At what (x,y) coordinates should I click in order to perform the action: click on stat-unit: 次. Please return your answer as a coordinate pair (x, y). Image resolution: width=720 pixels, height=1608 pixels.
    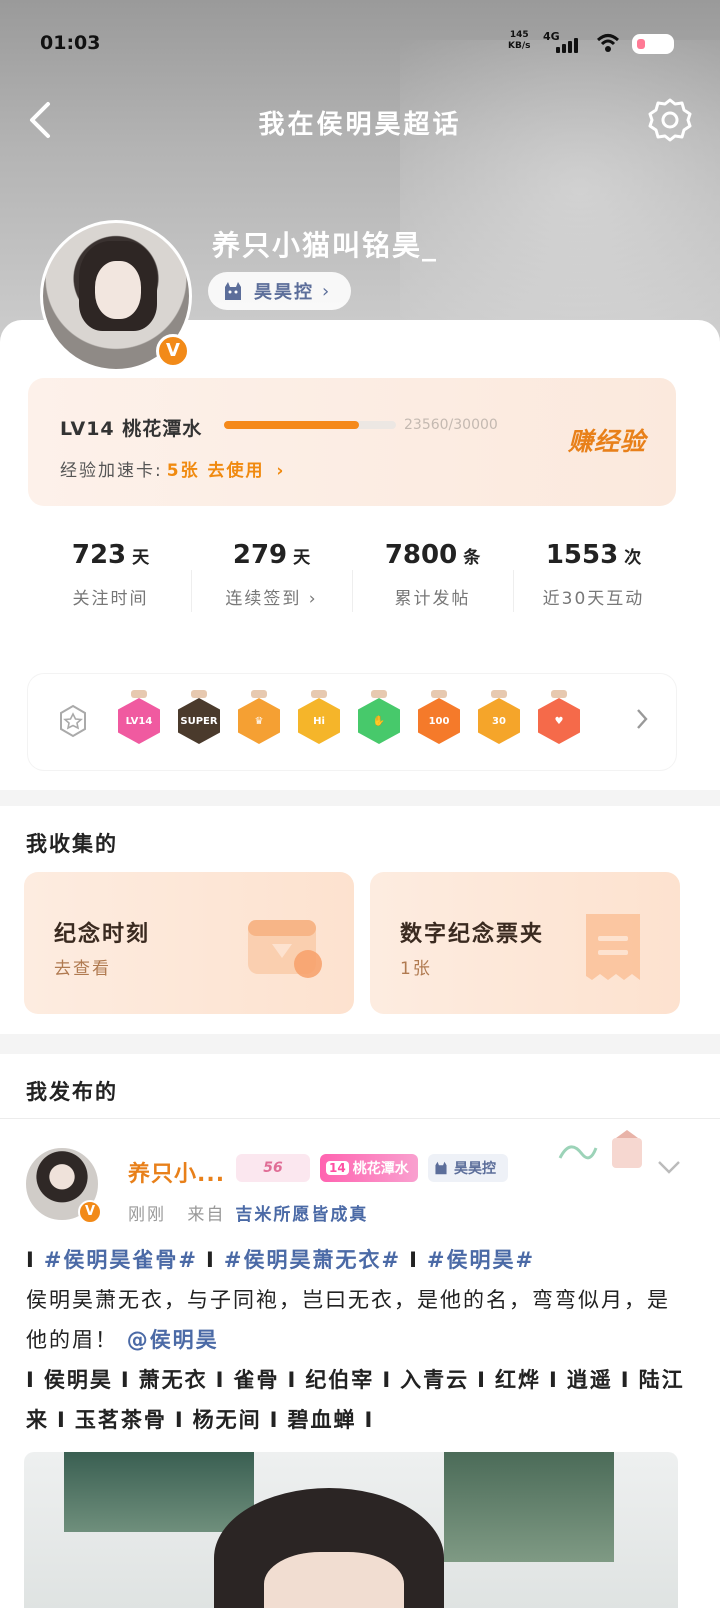
    Looking at the image, I should click on (633, 558).